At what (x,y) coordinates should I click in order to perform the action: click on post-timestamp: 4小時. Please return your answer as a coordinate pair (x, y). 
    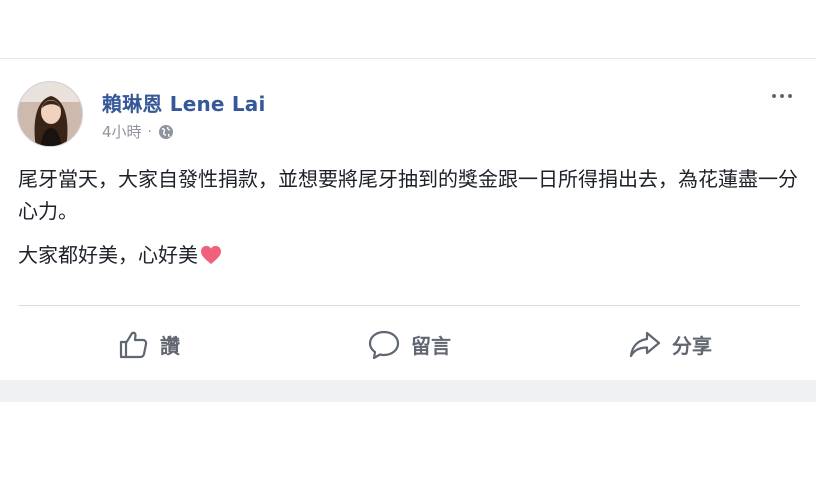
    Looking at the image, I should click on (122, 131).